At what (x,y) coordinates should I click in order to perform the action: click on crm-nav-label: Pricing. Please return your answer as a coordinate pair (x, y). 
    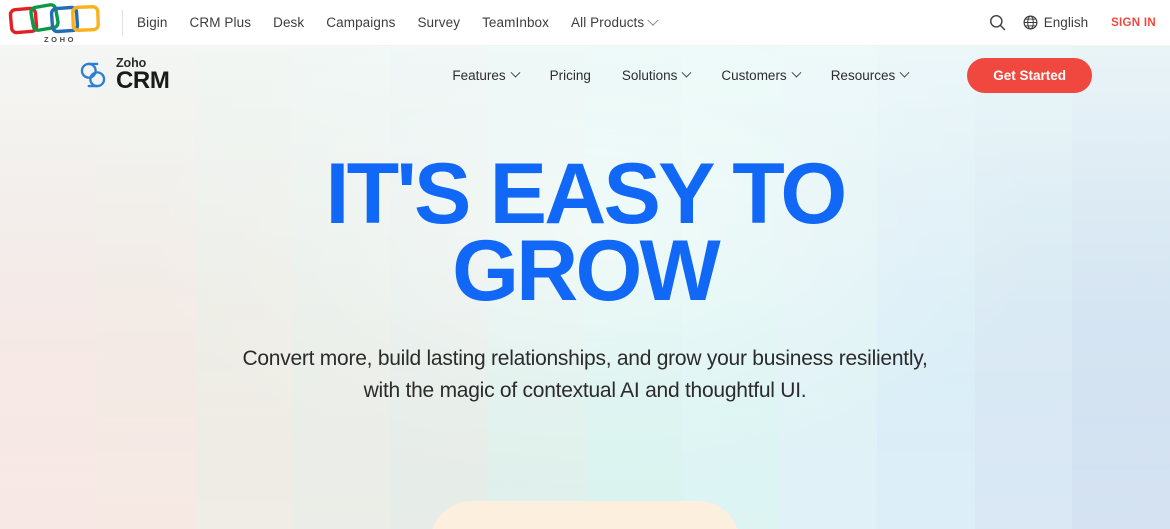
    Looking at the image, I should click on (570, 75).